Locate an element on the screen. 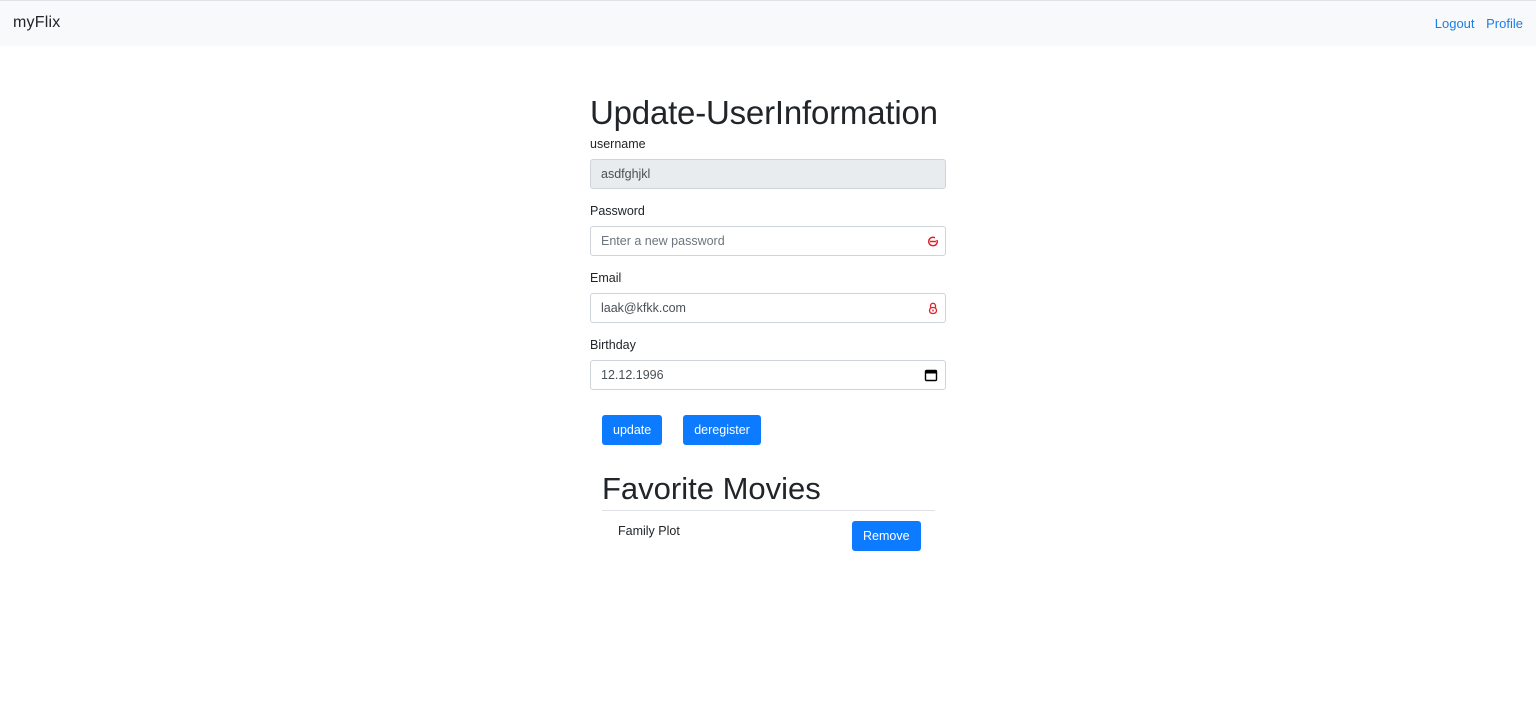 The height and width of the screenshot is (721, 1536). password-field is located at coordinates (768, 241).